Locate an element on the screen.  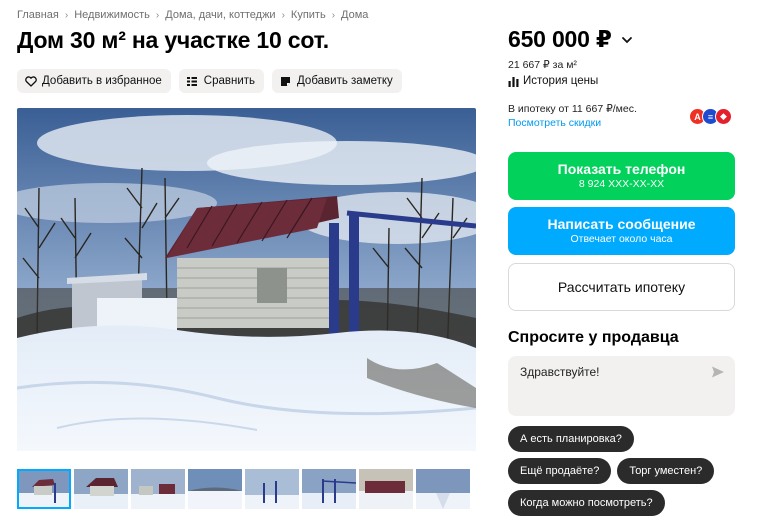
add-to-favorites-button: Добавить в избранное is located at coordinates (94, 81).